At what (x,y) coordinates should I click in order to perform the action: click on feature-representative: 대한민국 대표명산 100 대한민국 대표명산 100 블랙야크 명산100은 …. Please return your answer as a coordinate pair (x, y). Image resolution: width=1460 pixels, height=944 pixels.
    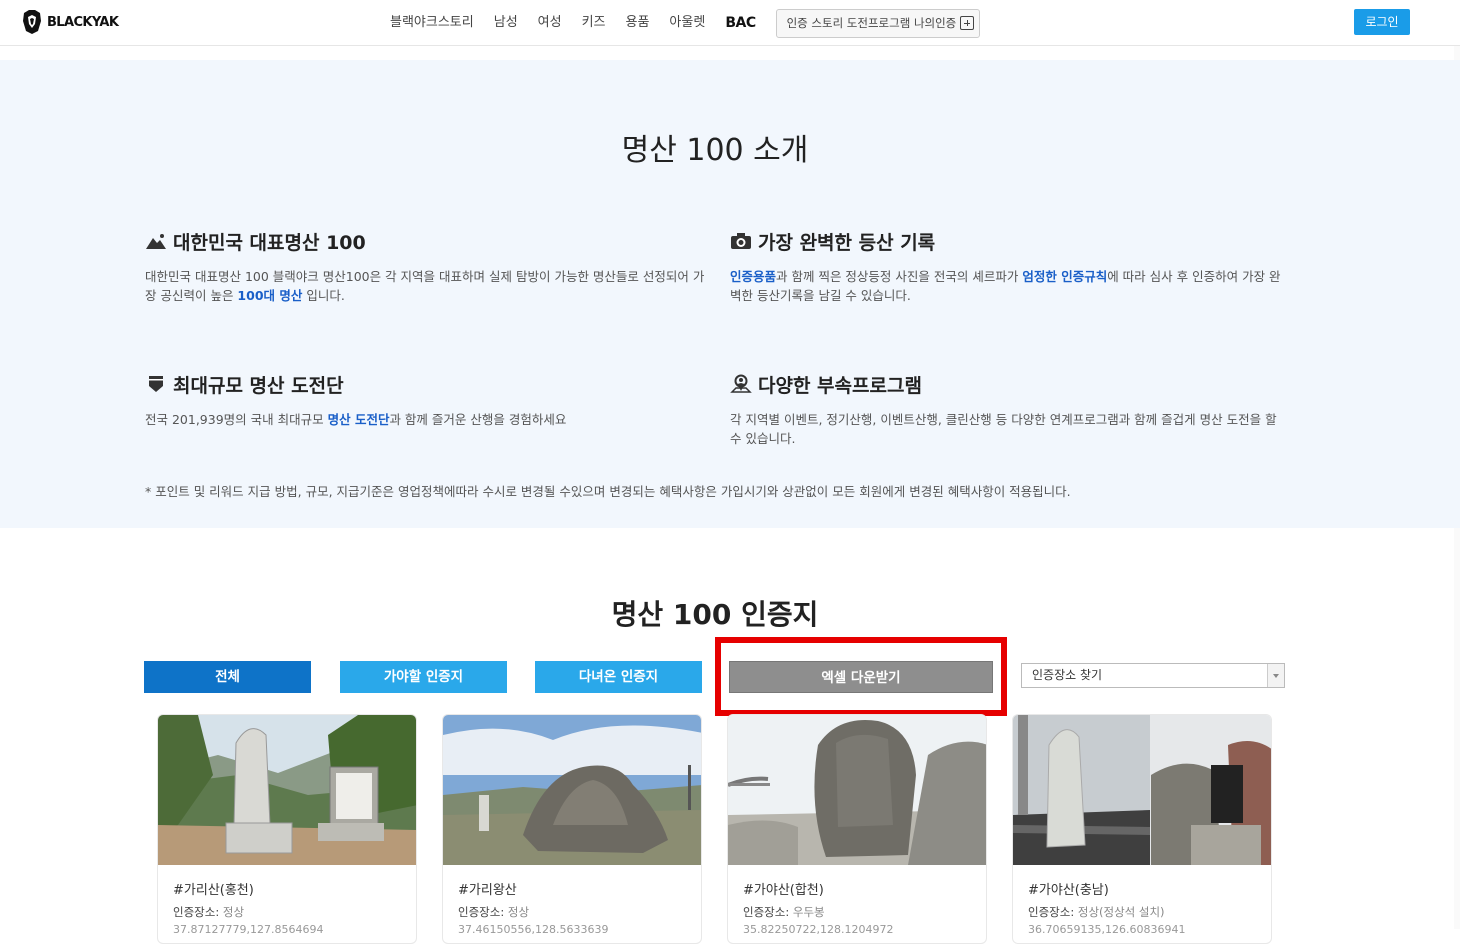
    Looking at the image, I should click on (425, 265).